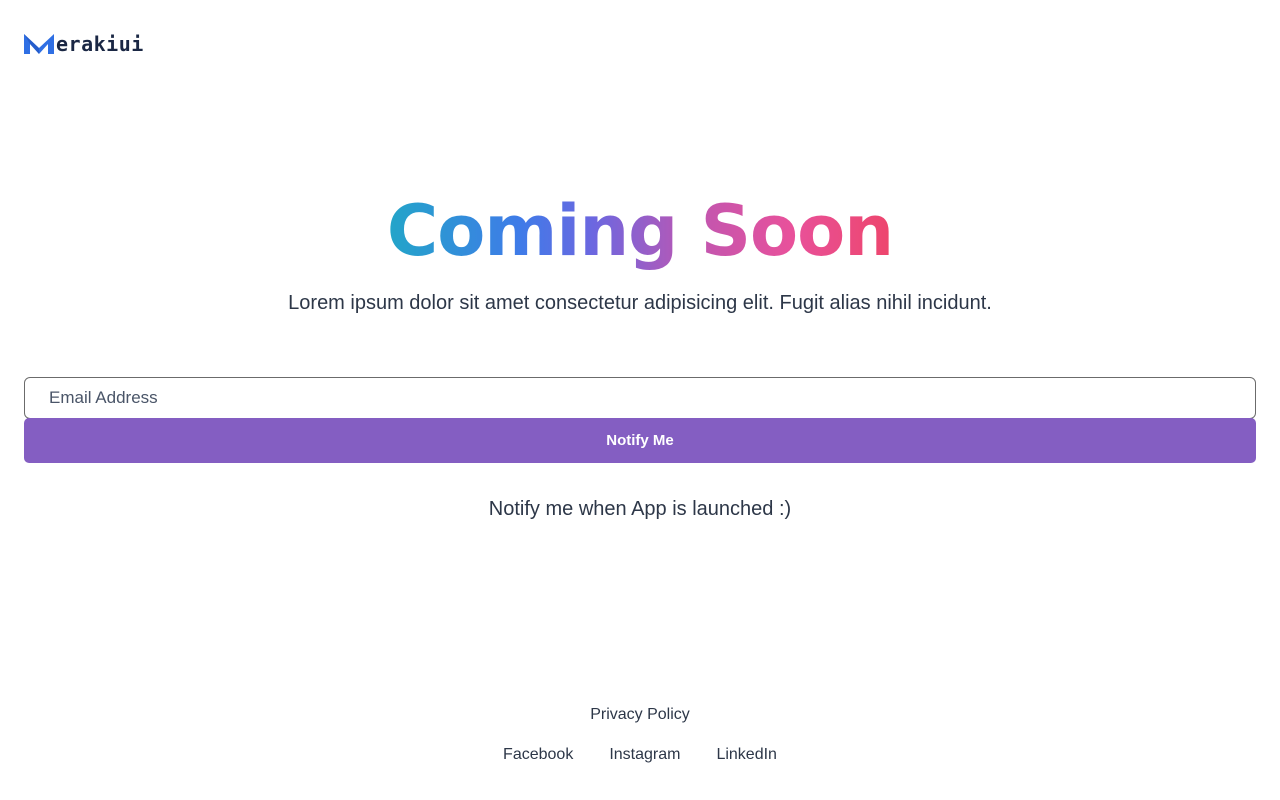 The width and height of the screenshot is (1280, 800). I want to click on linkedin-link: LinkedIn, so click(746, 755).